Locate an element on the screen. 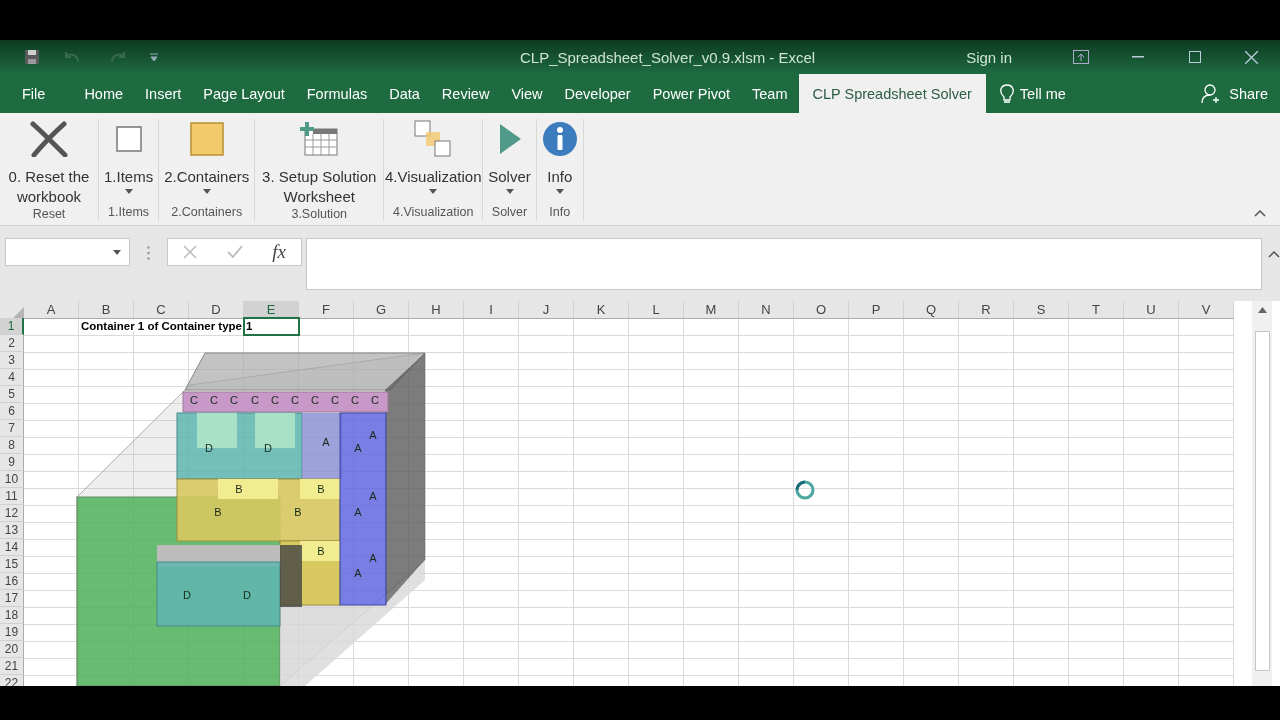 This screenshot has height=720, width=1280. row-header: 9 is located at coordinates (12, 462).